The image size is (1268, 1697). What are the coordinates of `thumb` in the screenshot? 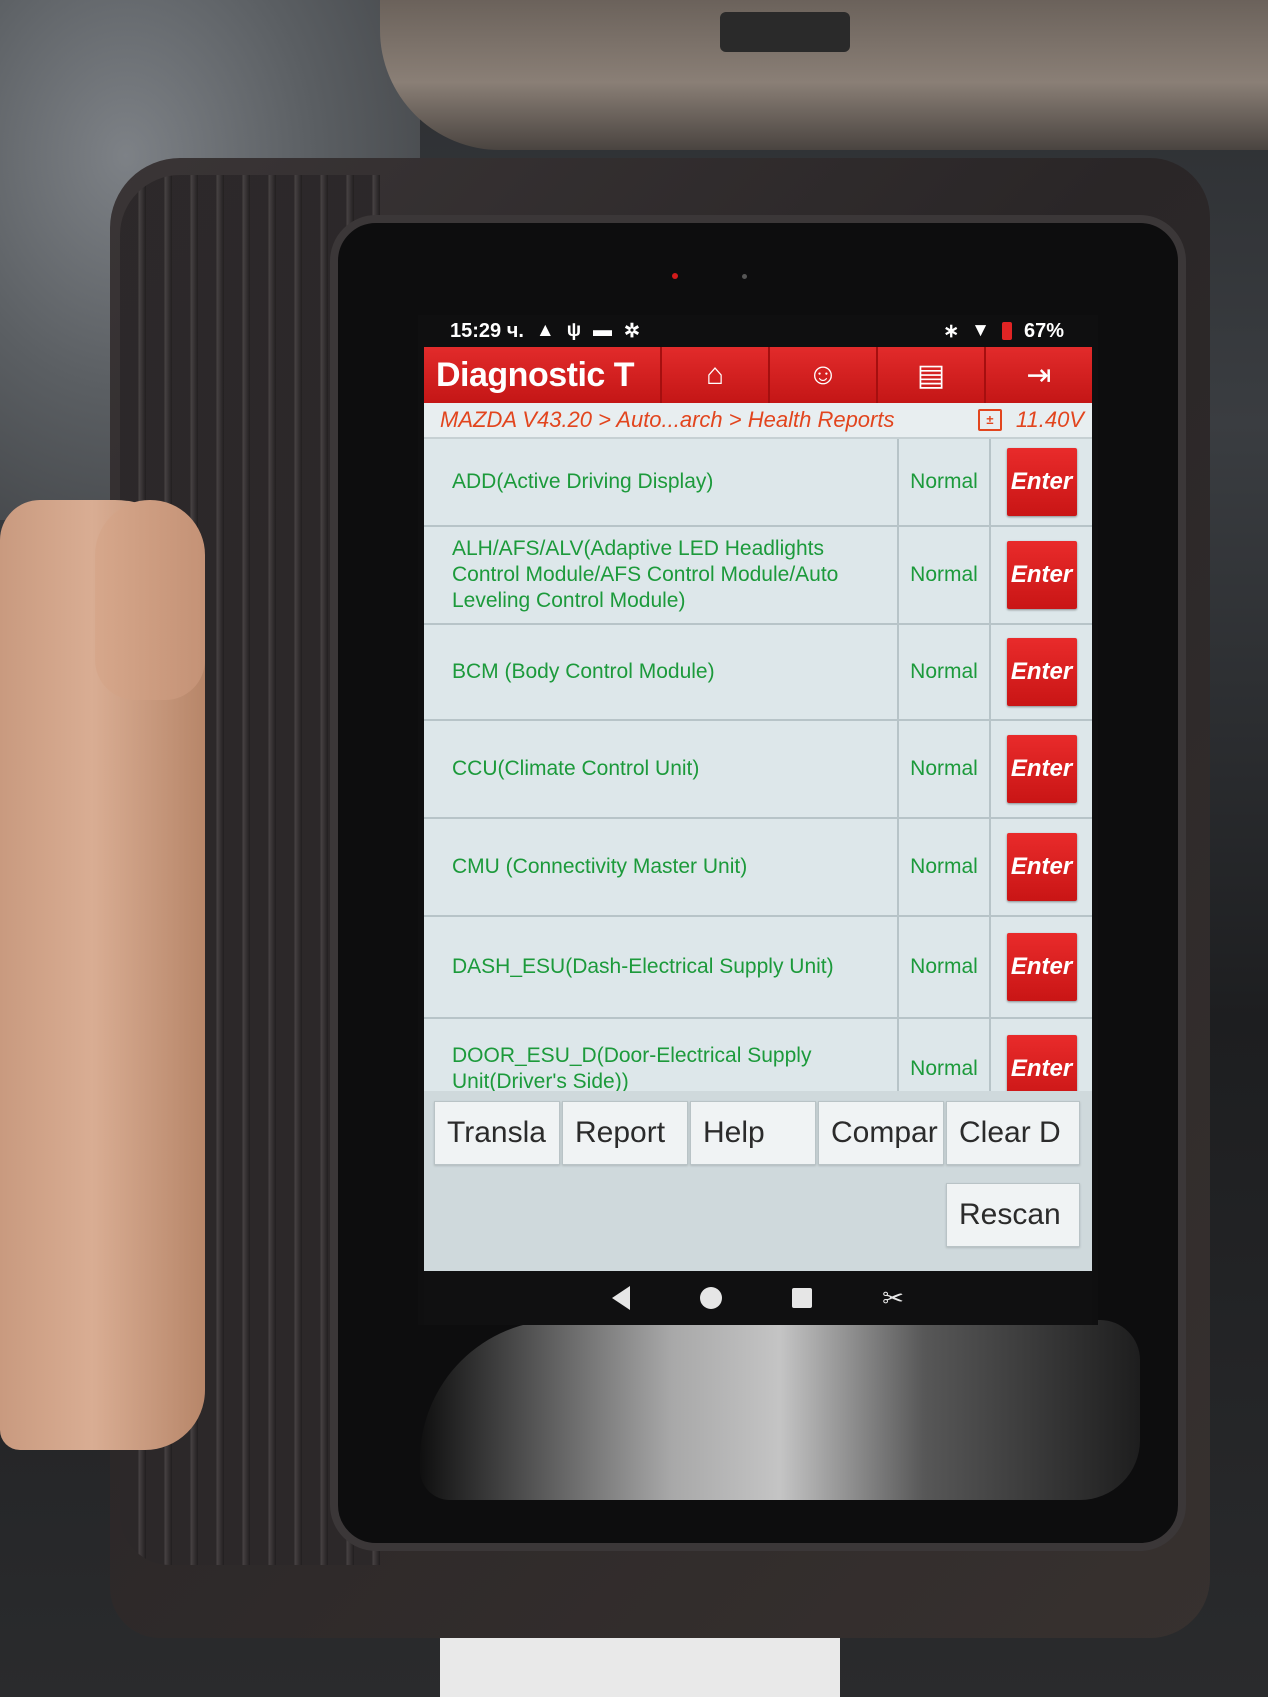 It's located at (150, 600).